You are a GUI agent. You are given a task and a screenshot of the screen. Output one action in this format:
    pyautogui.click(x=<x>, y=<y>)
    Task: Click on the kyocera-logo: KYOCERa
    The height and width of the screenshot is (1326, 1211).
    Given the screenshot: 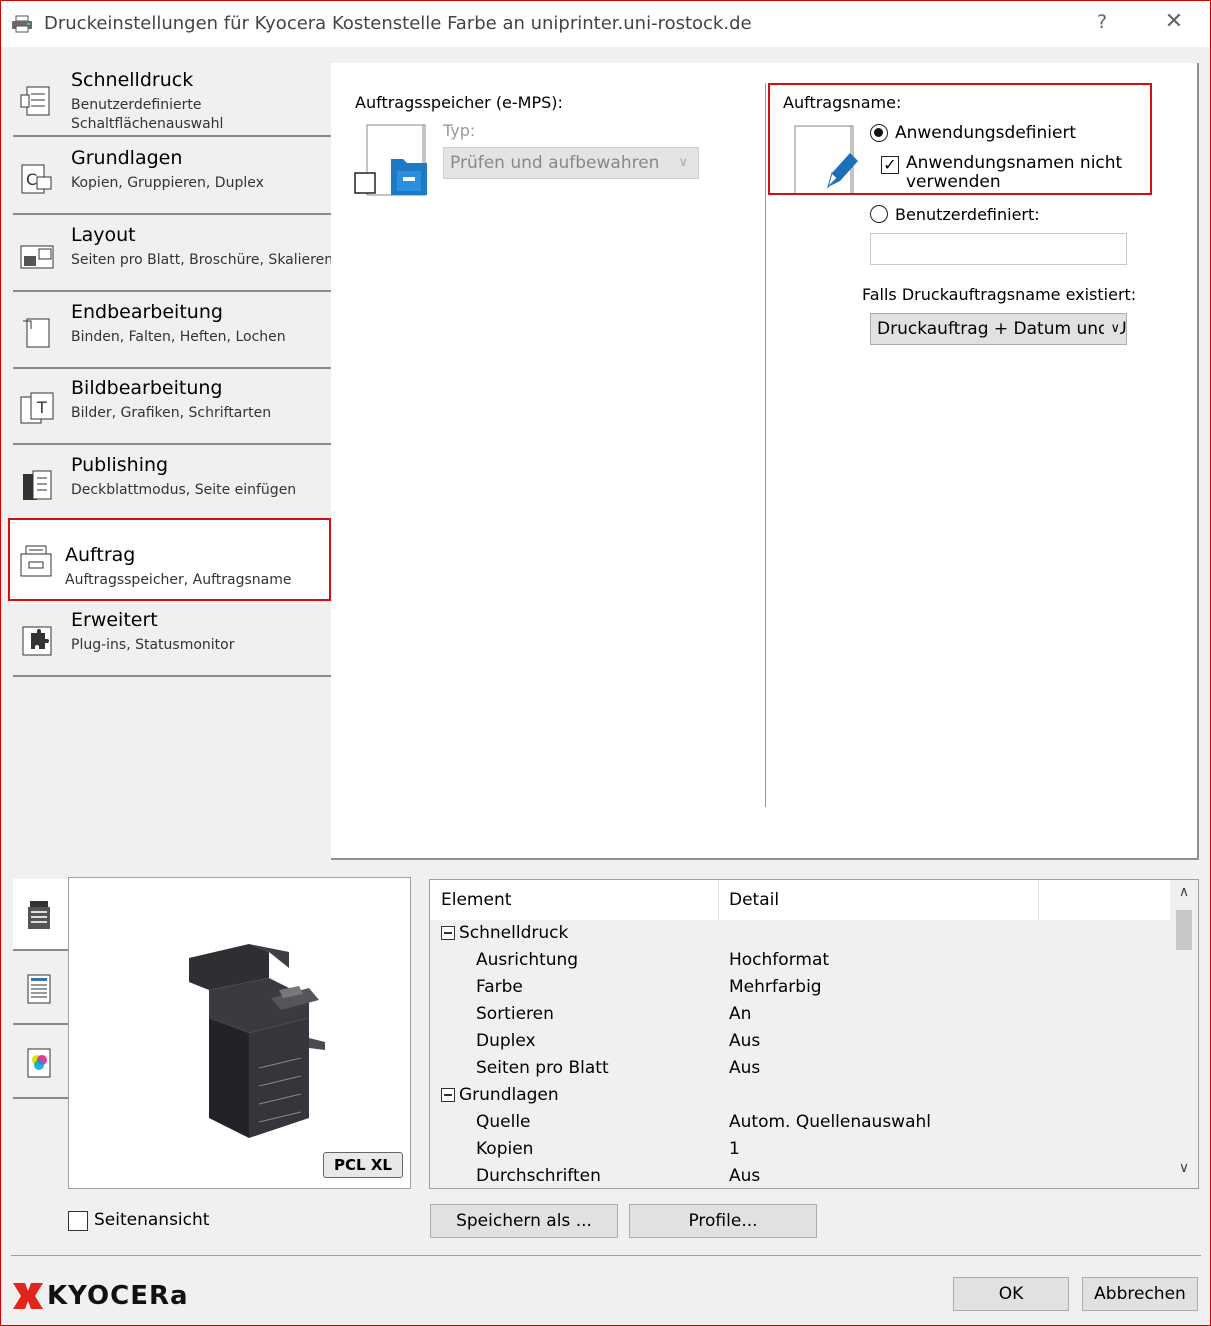 What is the action you would take?
    pyautogui.click(x=100, y=1296)
    